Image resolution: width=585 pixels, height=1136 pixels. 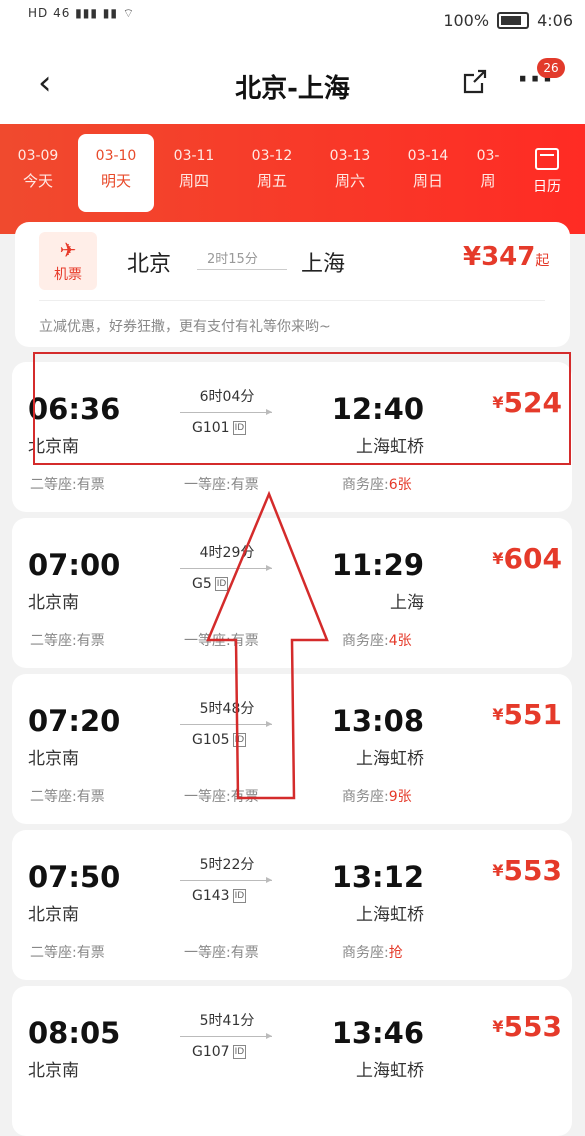 I want to click on business-class-seat: 商务座:9张, so click(x=377, y=796).